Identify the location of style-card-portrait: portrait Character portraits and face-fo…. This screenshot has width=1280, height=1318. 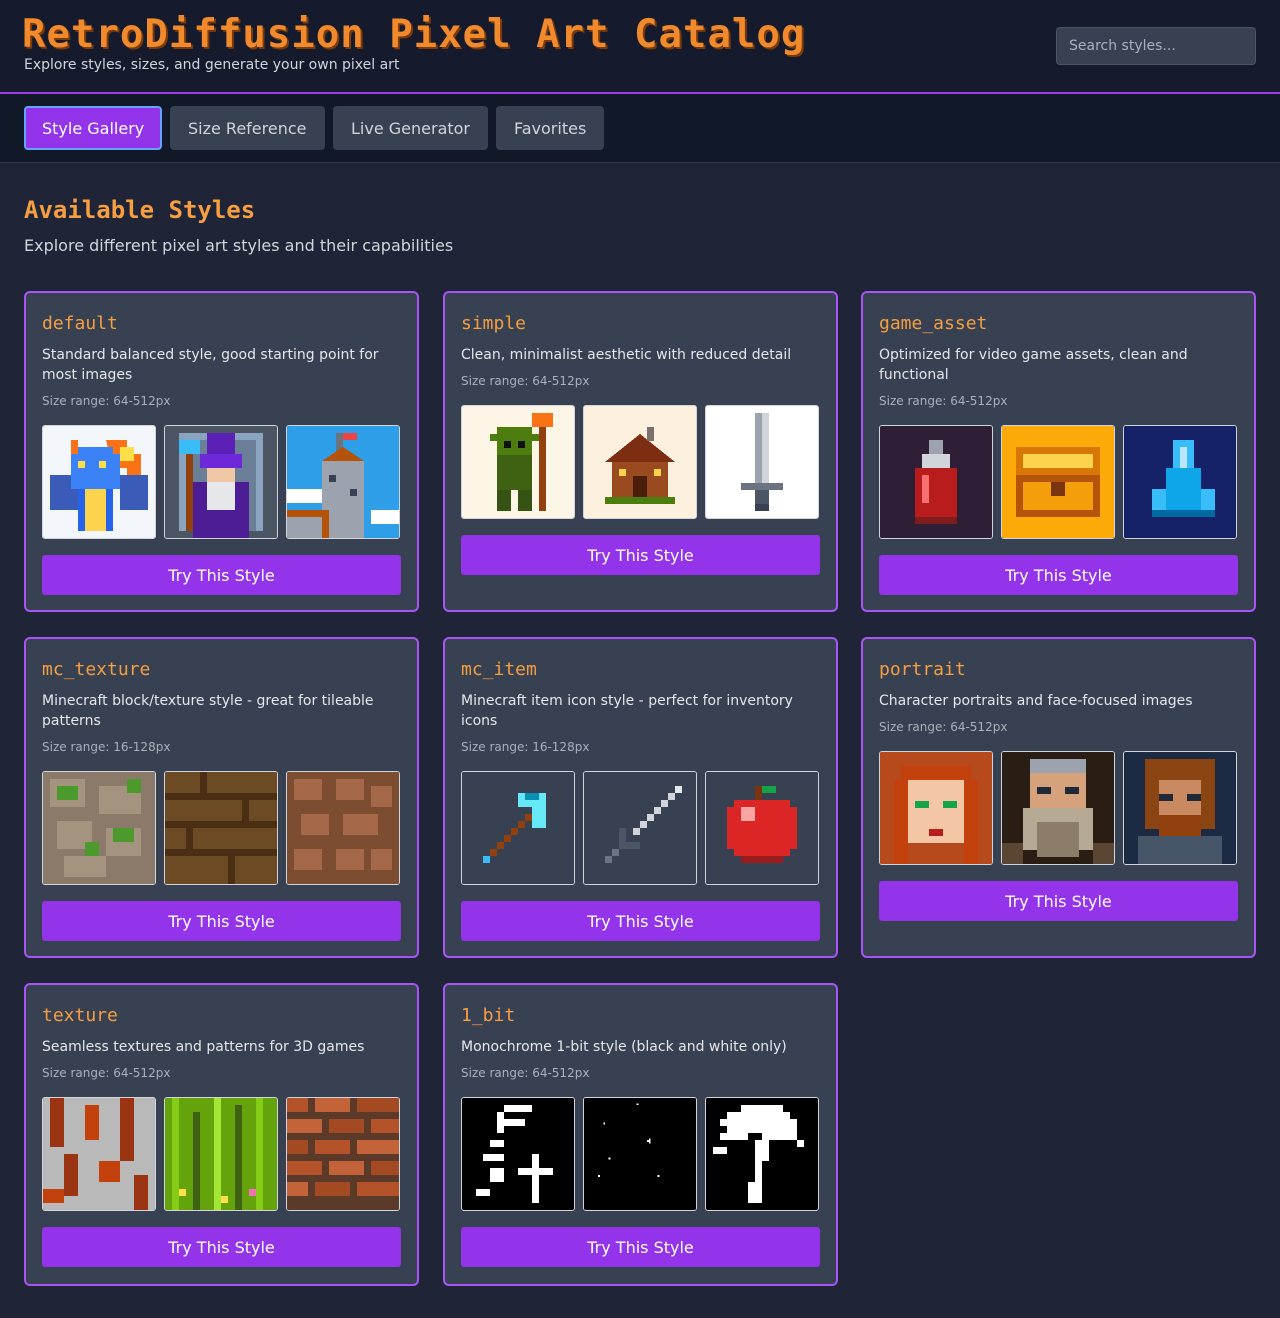
(1058, 797).